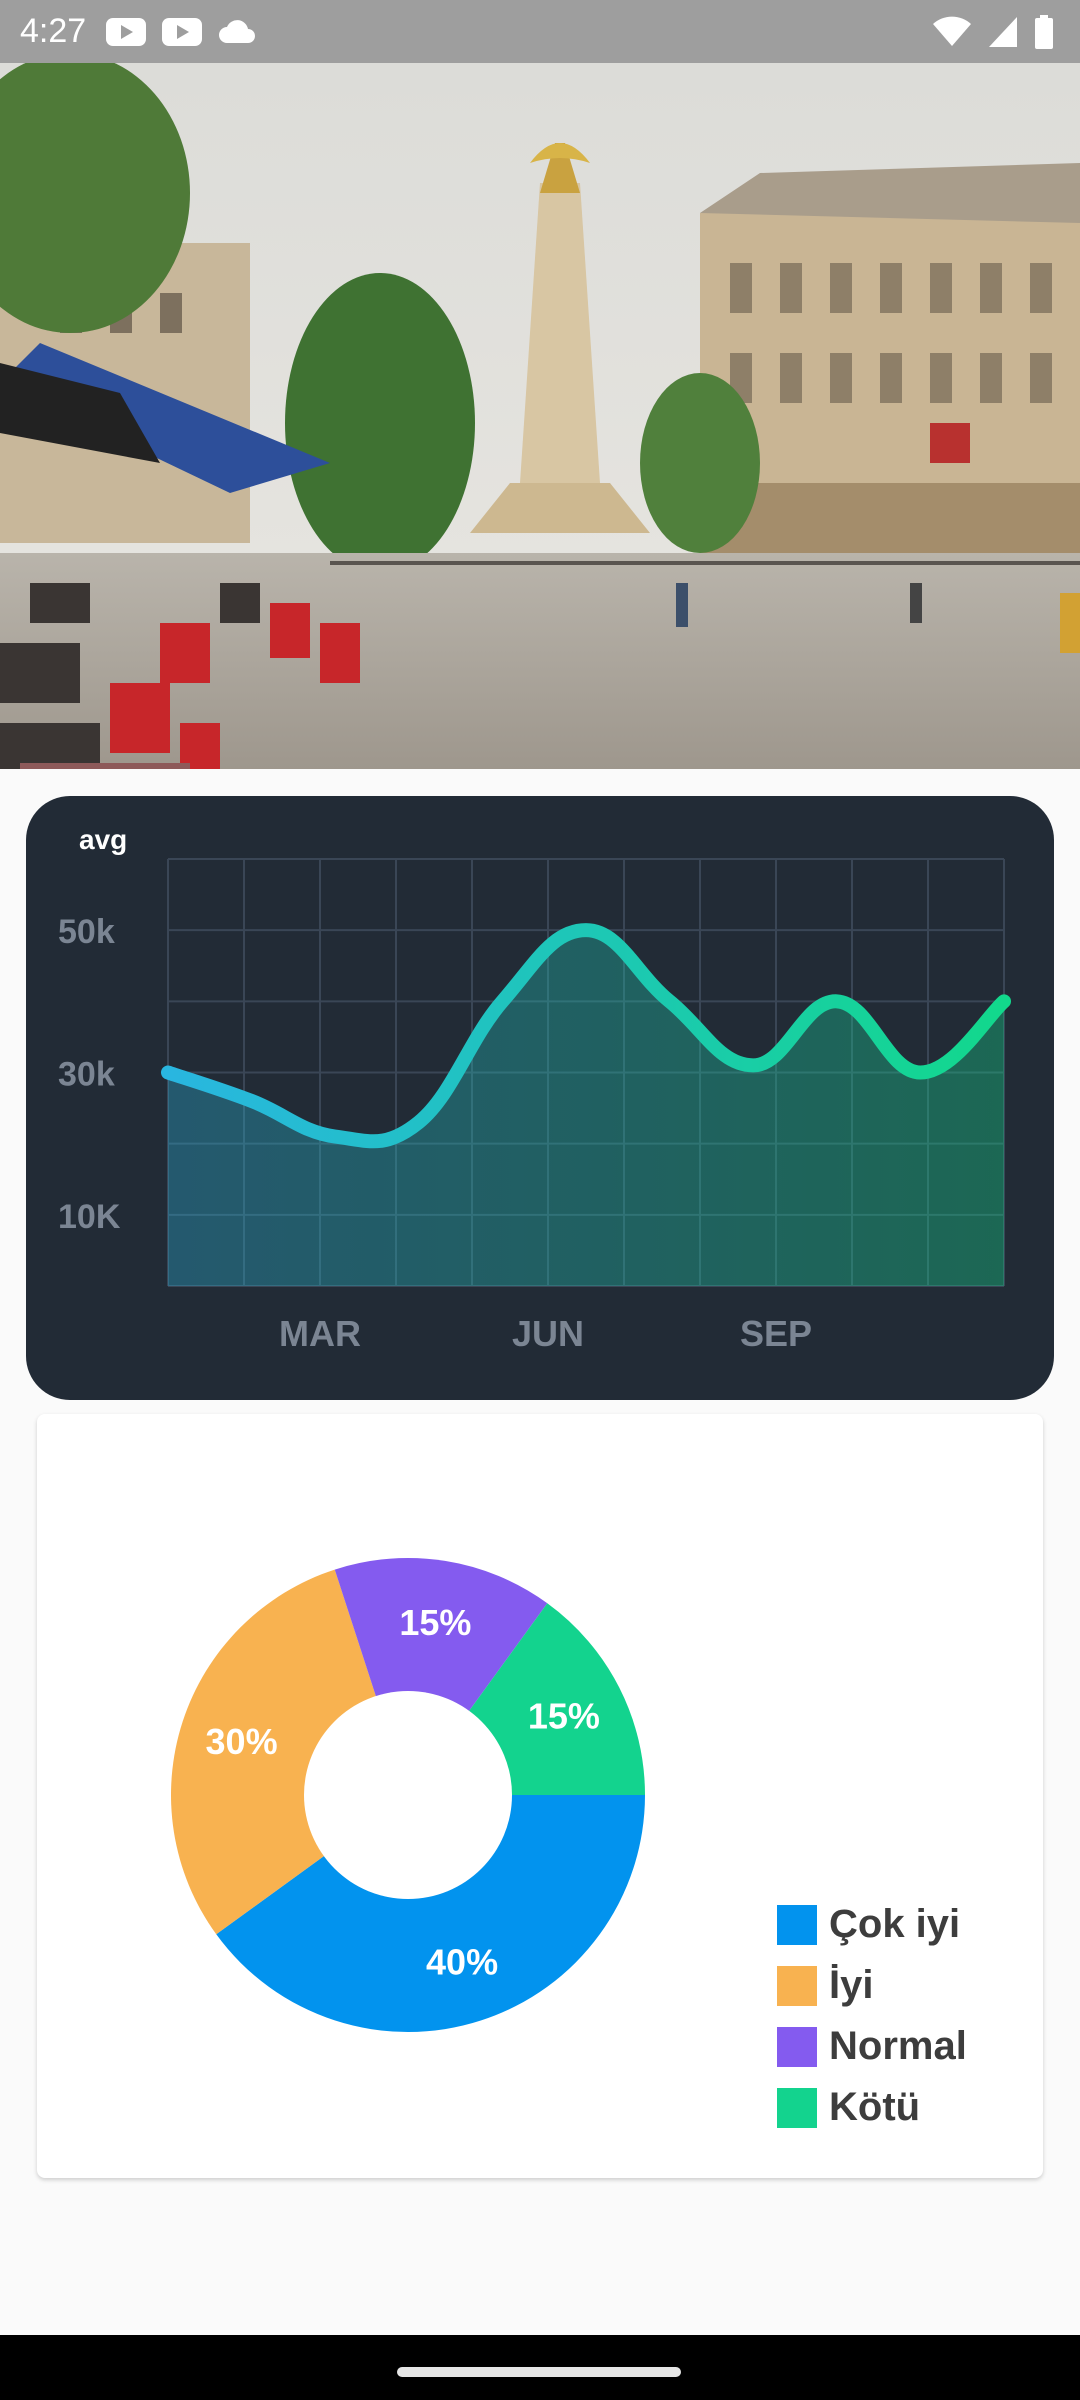 This screenshot has width=1080, height=2400. Describe the element at coordinates (851, 1985) in the screenshot. I see `legend-label: İyi` at that location.